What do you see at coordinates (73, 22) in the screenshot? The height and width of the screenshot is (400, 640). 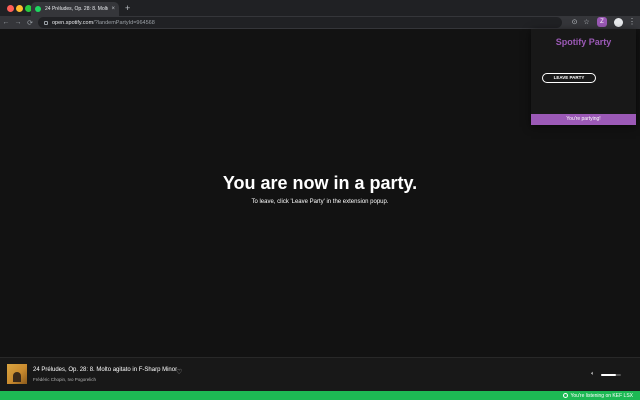 I see `url-host: open.spotify.com` at bounding box center [73, 22].